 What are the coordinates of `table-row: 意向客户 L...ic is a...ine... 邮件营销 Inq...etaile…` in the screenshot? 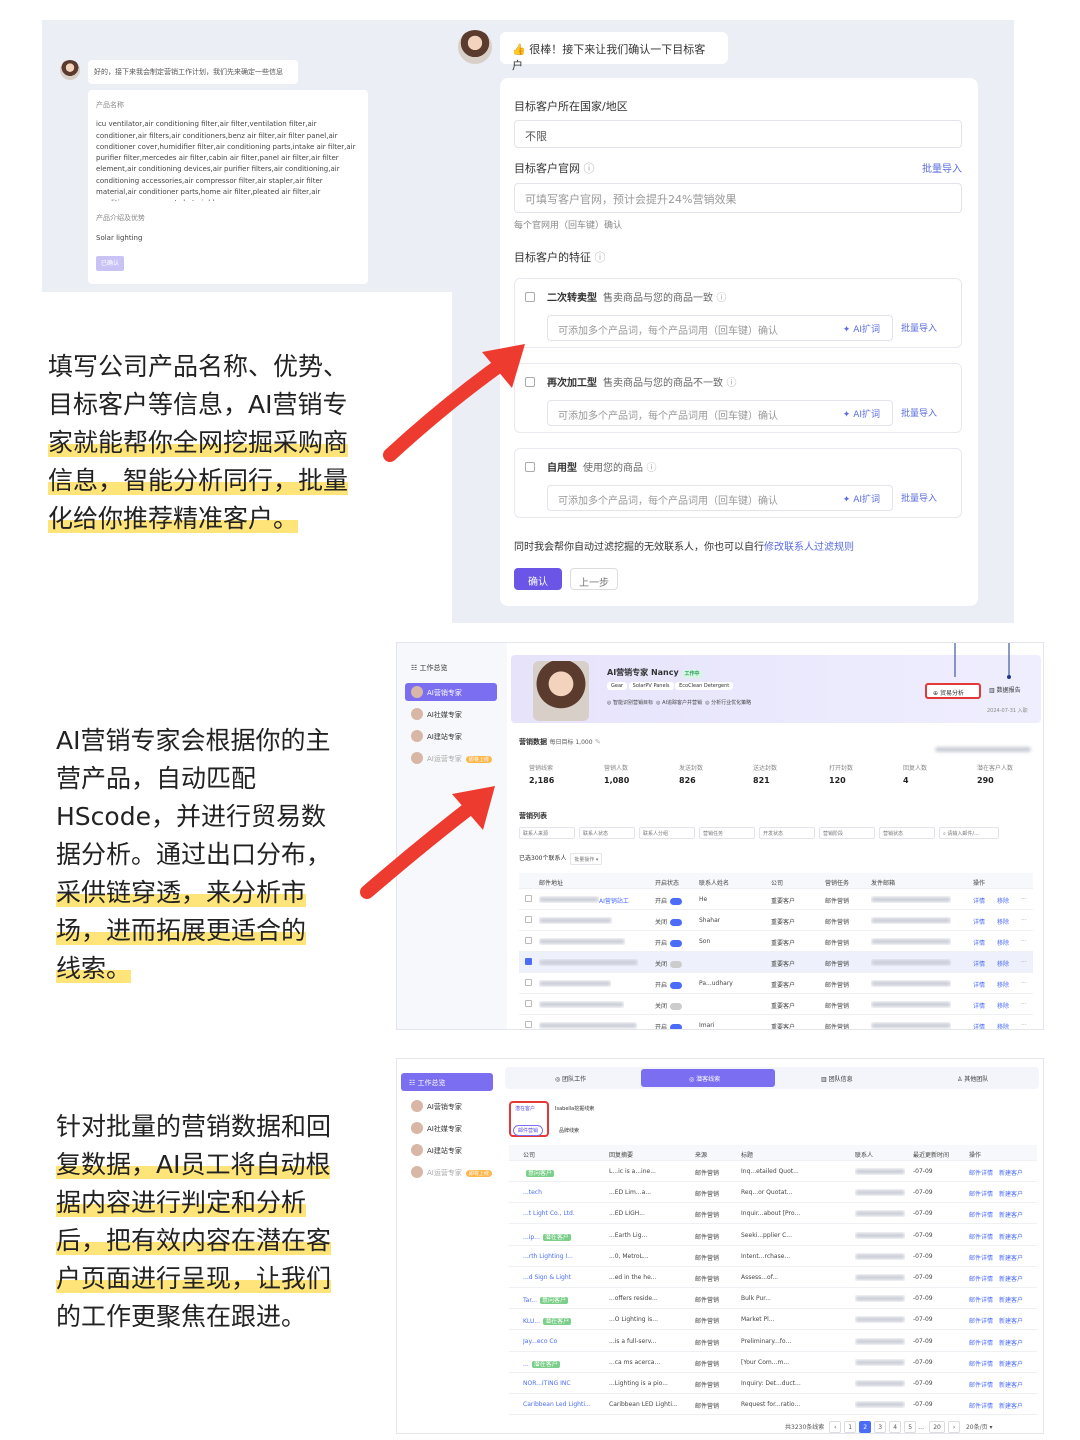 It's located at (773, 1171).